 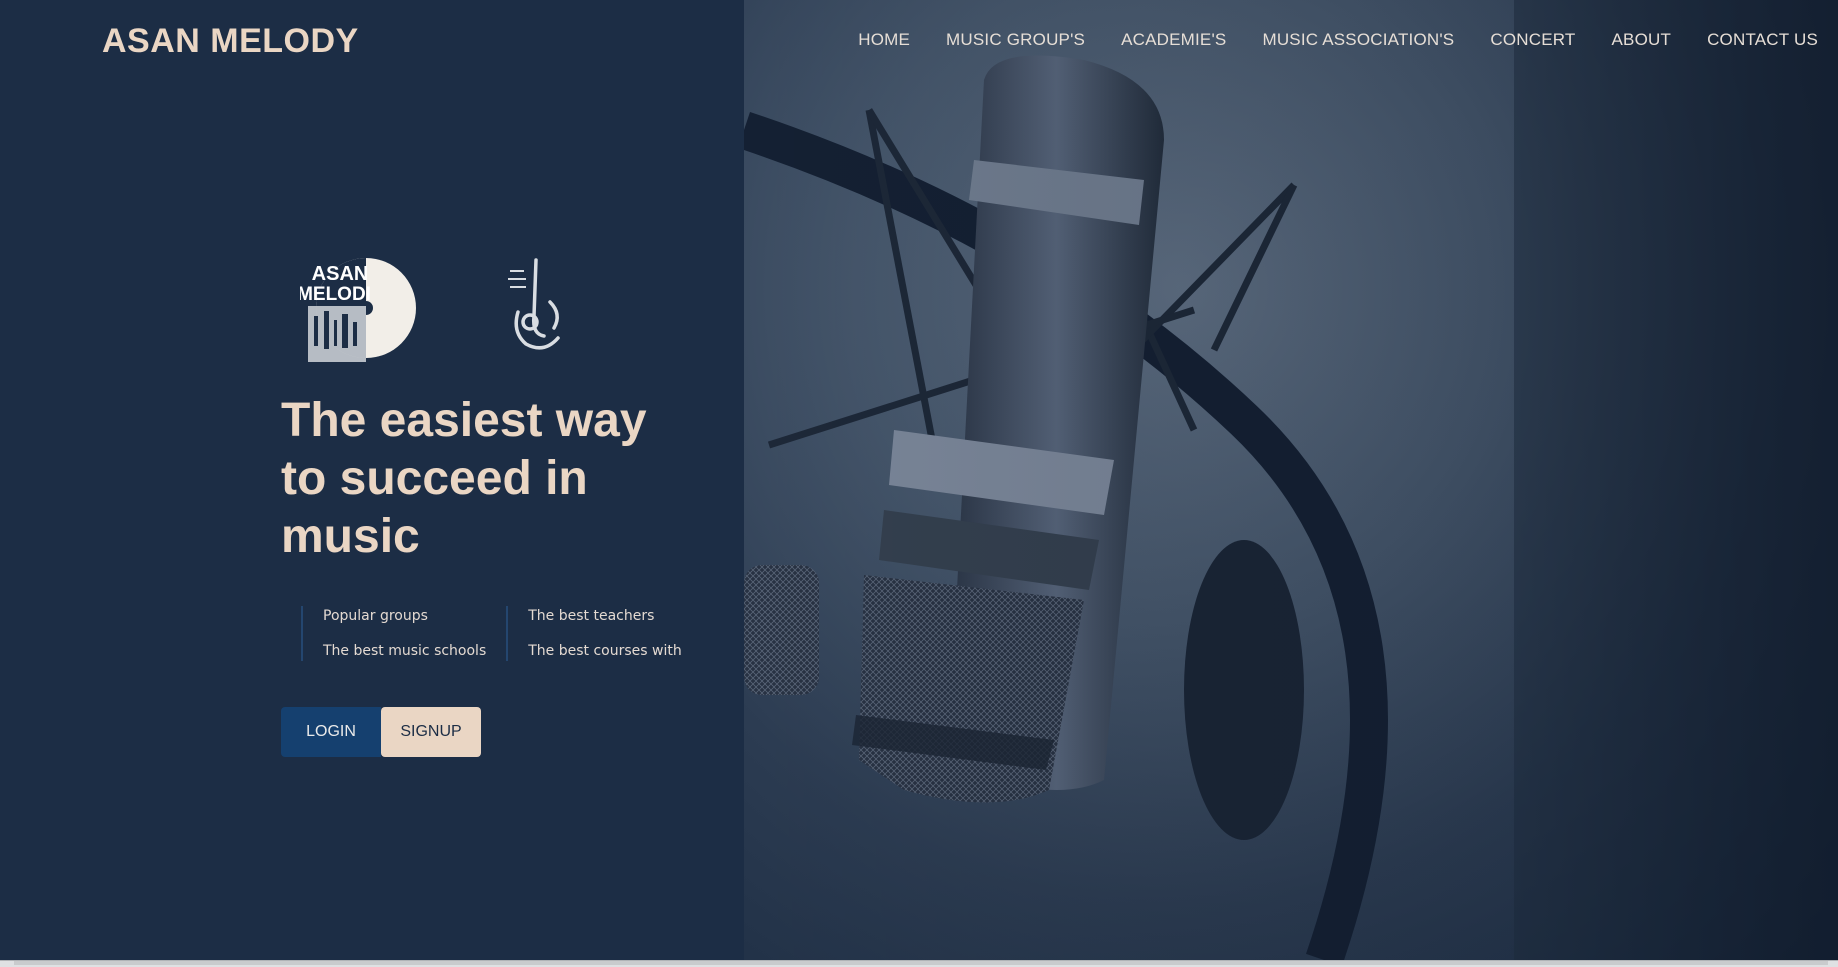 I want to click on nav-music-associations: MUSIC ASSOCIATION'S, so click(x=1358, y=40).